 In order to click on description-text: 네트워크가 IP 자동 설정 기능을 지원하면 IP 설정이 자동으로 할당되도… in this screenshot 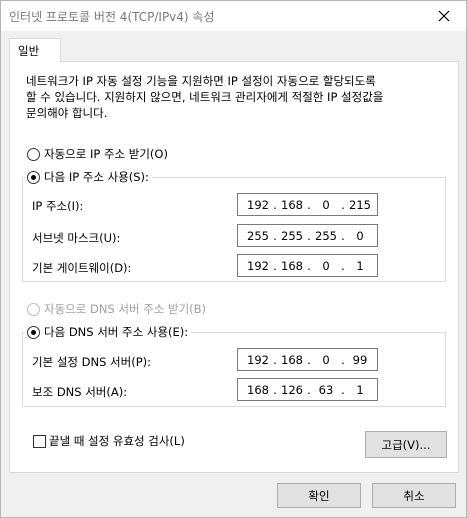, I will do `click(236, 97)`.